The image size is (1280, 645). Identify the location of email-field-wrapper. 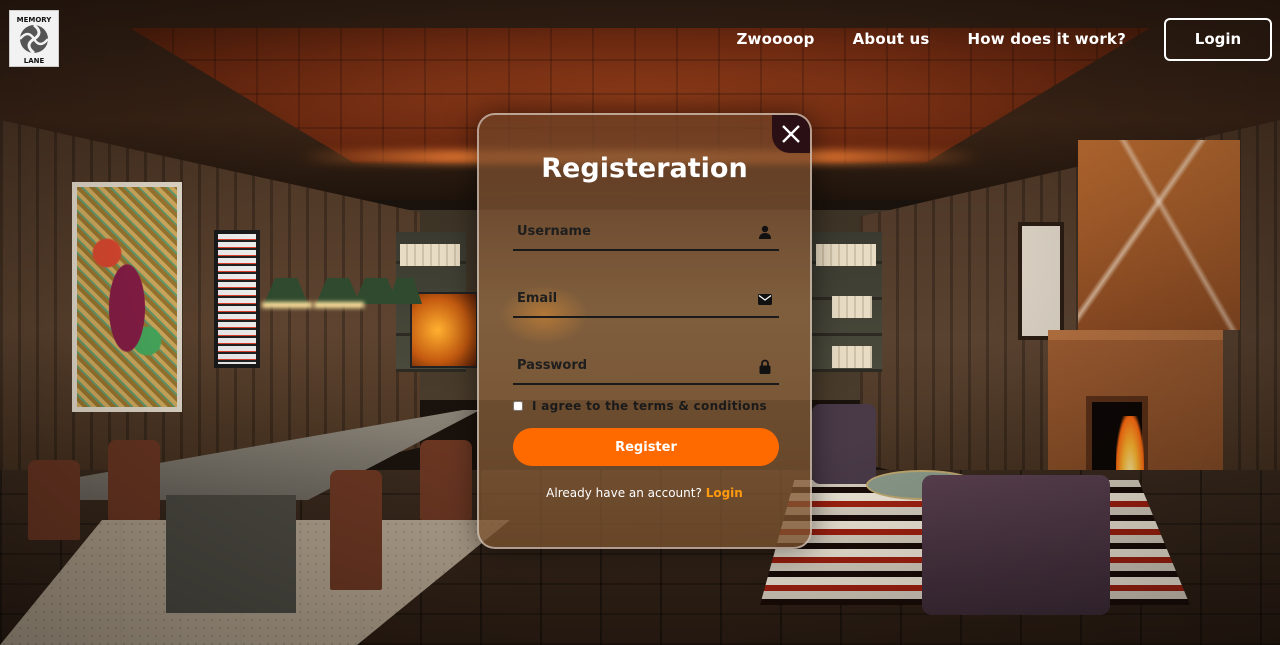
(646, 299).